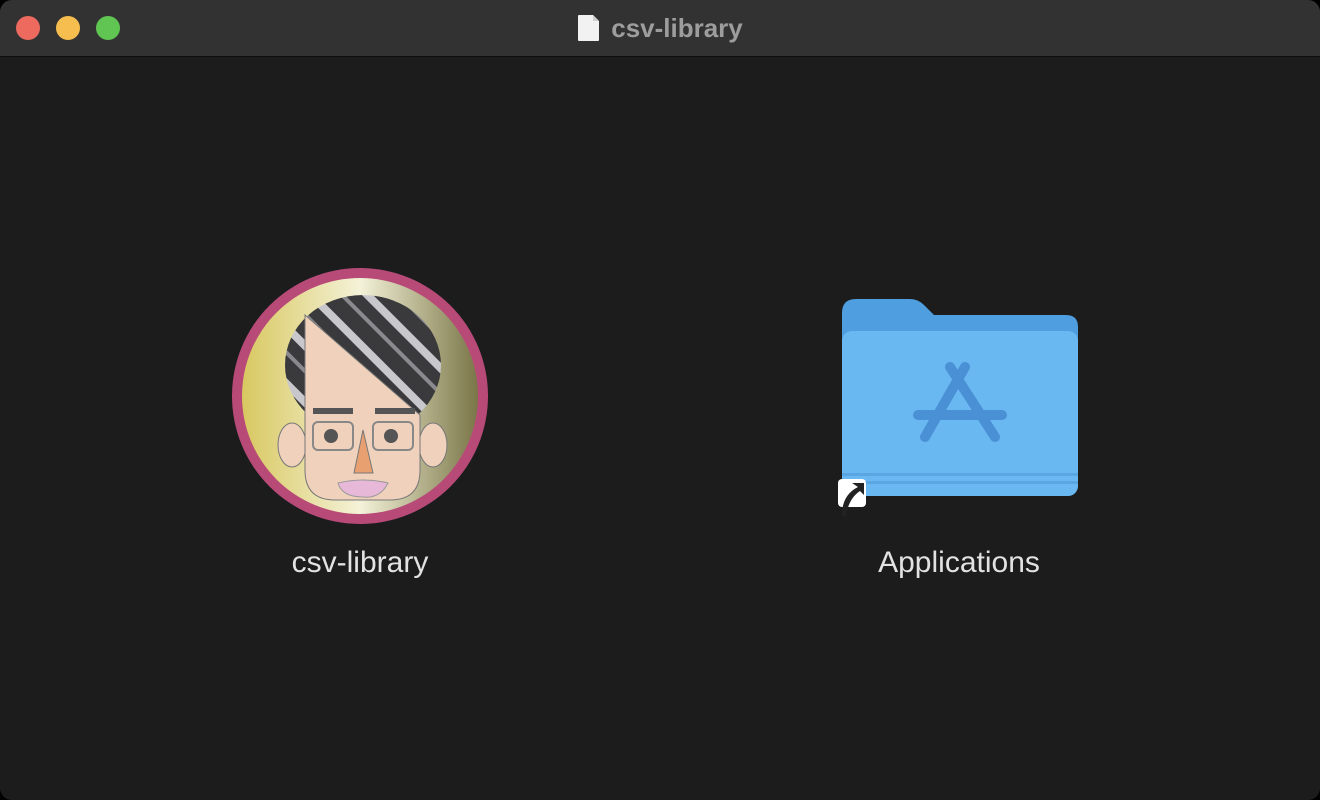 This screenshot has height=800, width=1320. I want to click on title-bar: csv-library, so click(660, 28).